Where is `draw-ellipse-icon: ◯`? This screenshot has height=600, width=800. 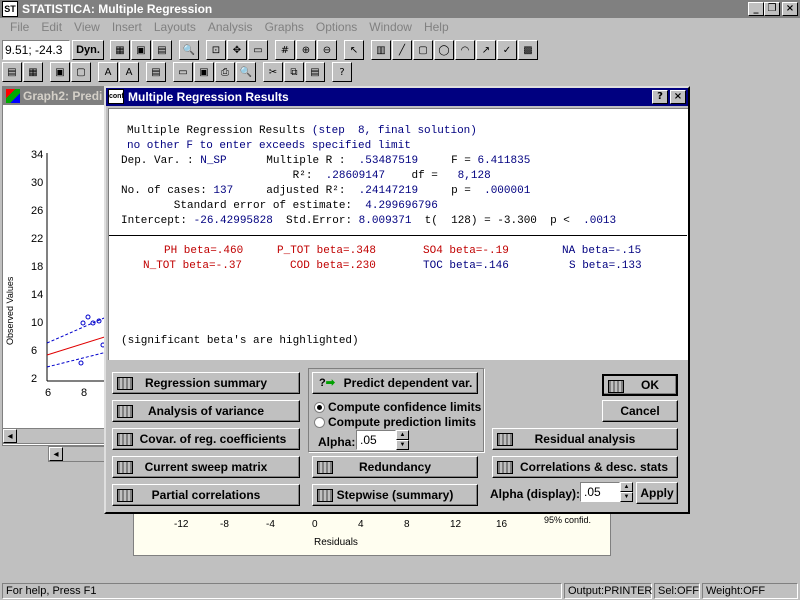
draw-ellipse-icon: ◯ is located at coordinates (444, 50).